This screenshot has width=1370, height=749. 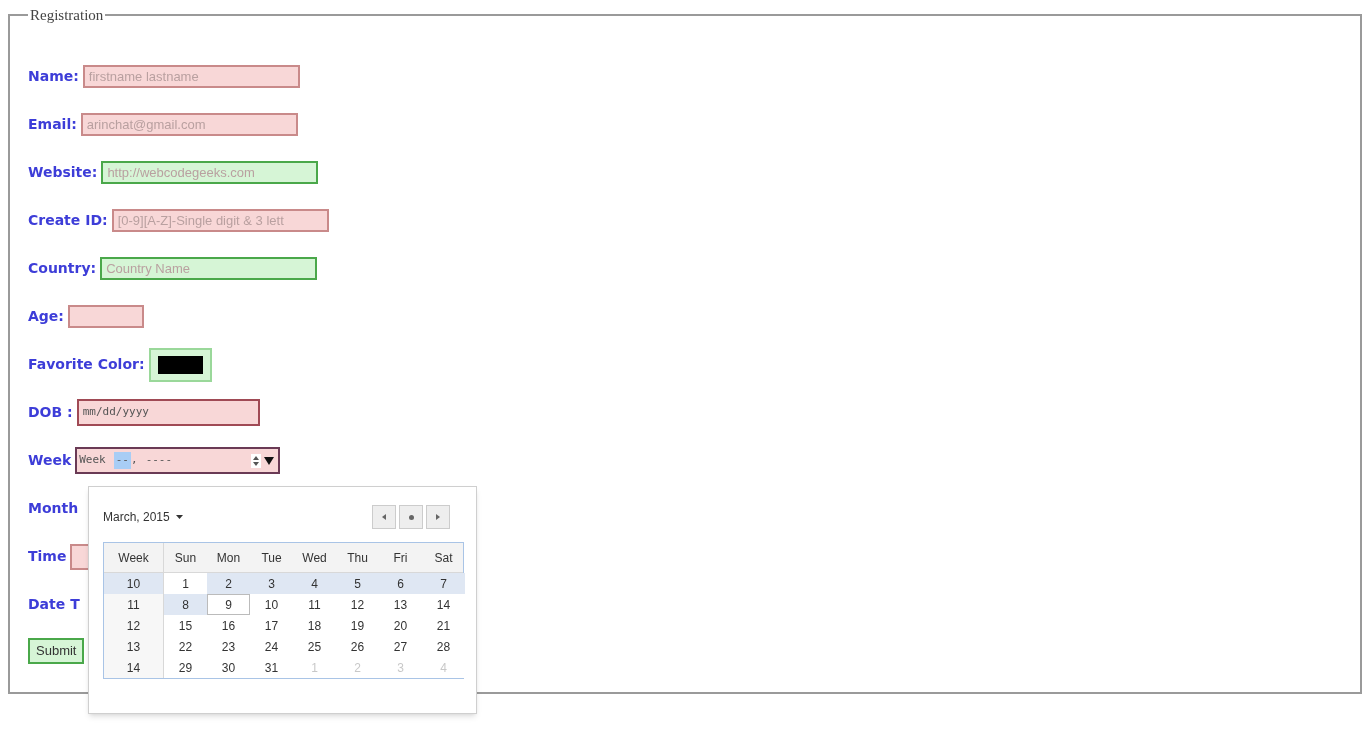 I want to click on day-cell: 8, so click(x=185, y=604).